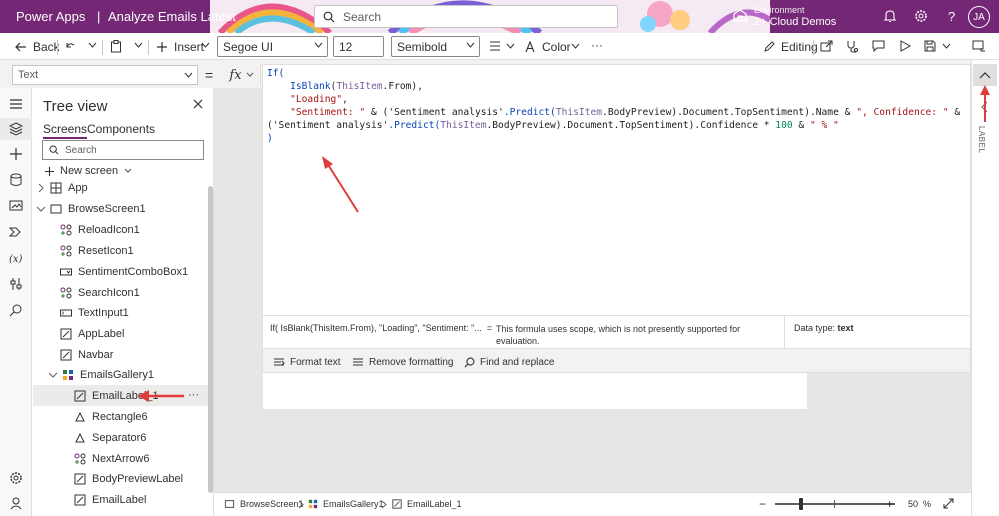 The width and height of the screenshot is (999, 516). I want to click on zoom-slider, so click(835, 504).